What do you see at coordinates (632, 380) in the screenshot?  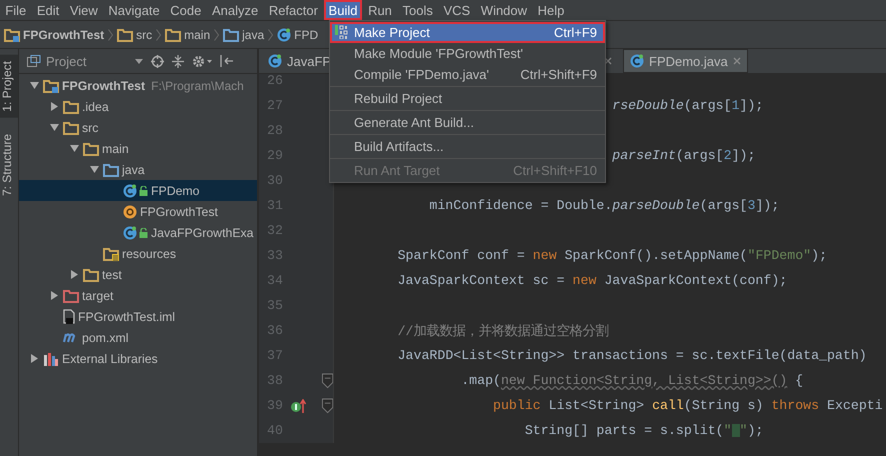 I see `code-line: .map(new Function<String, List<String>>() {` at bounding box center [632, 380].